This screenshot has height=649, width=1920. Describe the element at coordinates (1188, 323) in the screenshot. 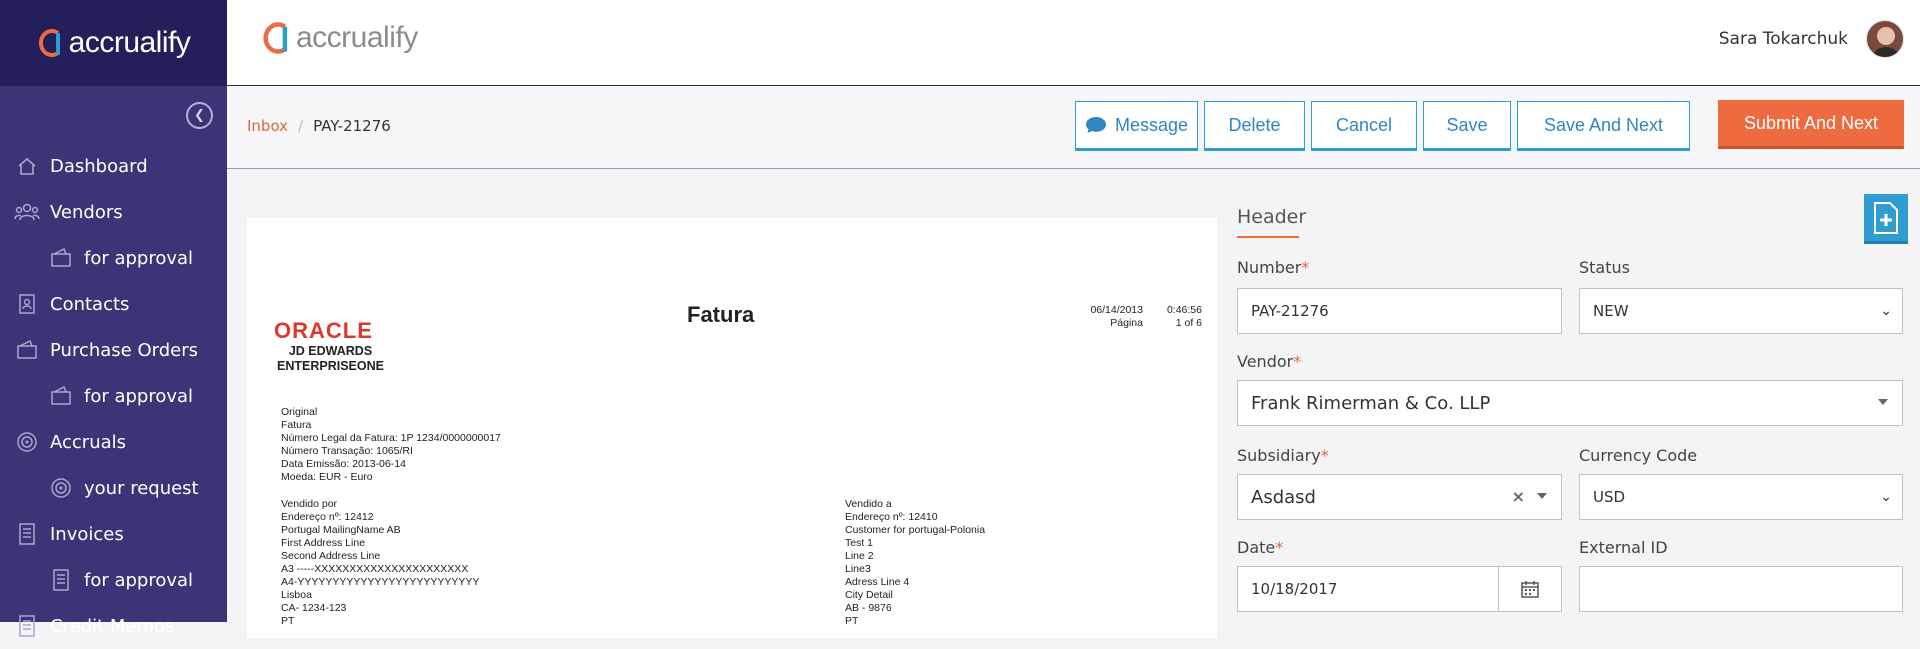

I see `document-page-value: 1 of 6` at that location.